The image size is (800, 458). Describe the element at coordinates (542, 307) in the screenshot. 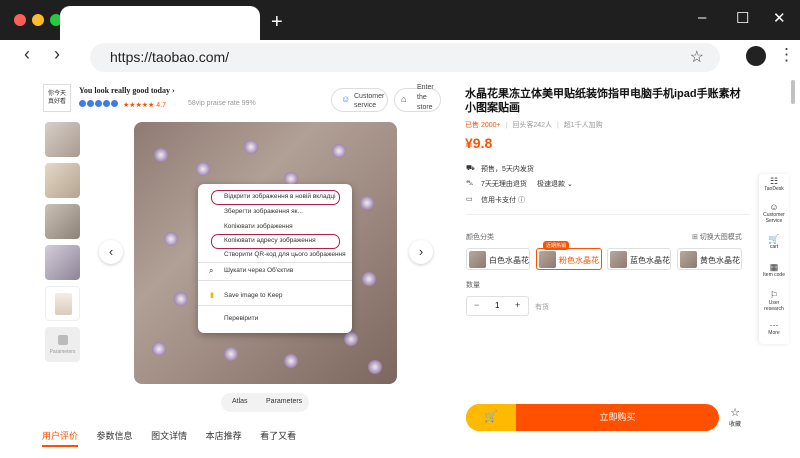

I see `stock-status: 有货` at that location.